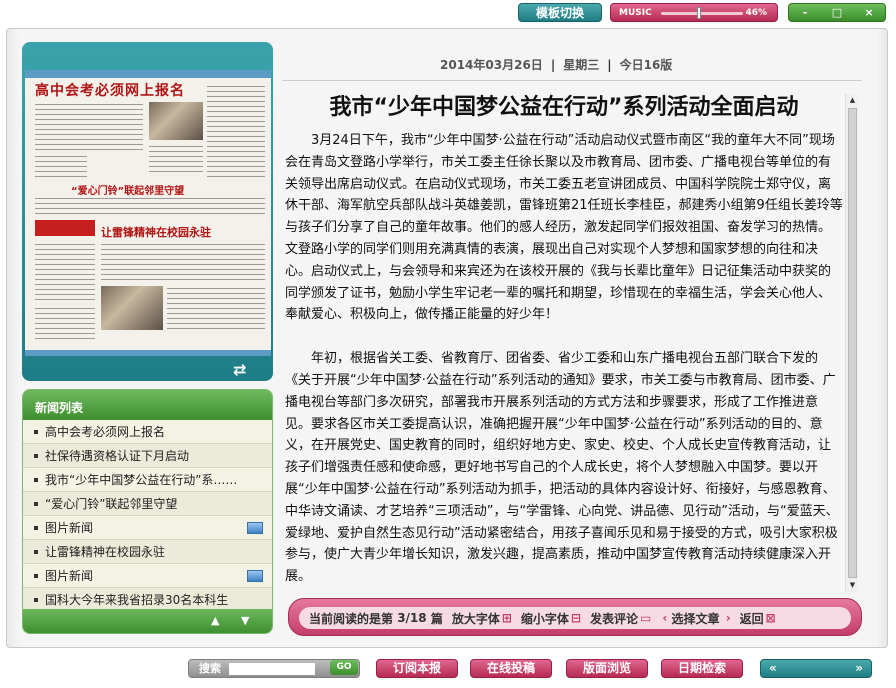 Image resolution: width=896 pixels, height=688 pixels. I want to click on reading-position: 当前阅读的是第 3/18 篇, so click(376, 618).